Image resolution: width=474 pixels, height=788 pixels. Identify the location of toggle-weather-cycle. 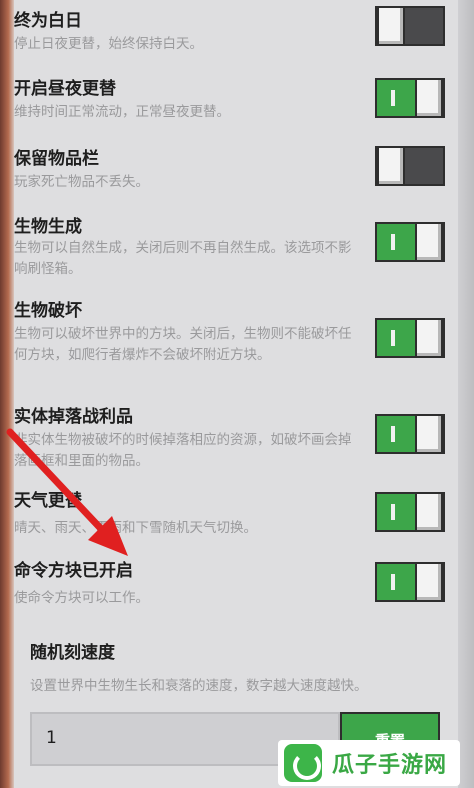
(410, 512).